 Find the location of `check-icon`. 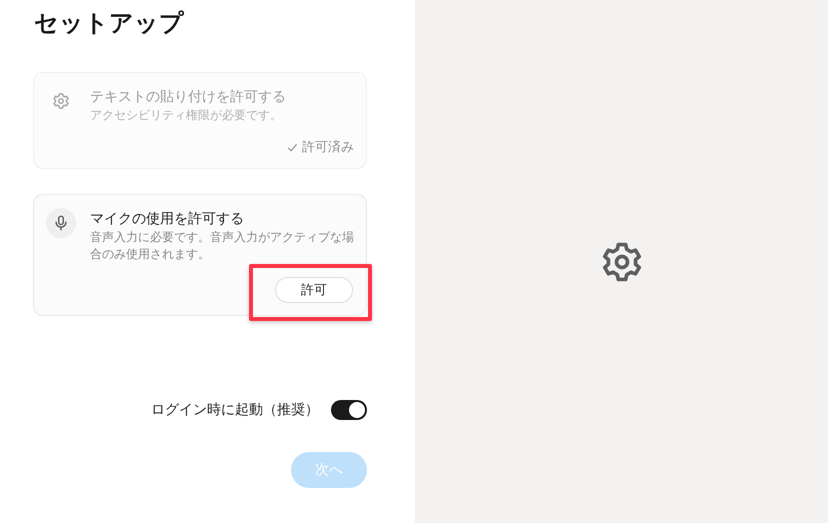

check-icon is located at coordinates (292, 147).